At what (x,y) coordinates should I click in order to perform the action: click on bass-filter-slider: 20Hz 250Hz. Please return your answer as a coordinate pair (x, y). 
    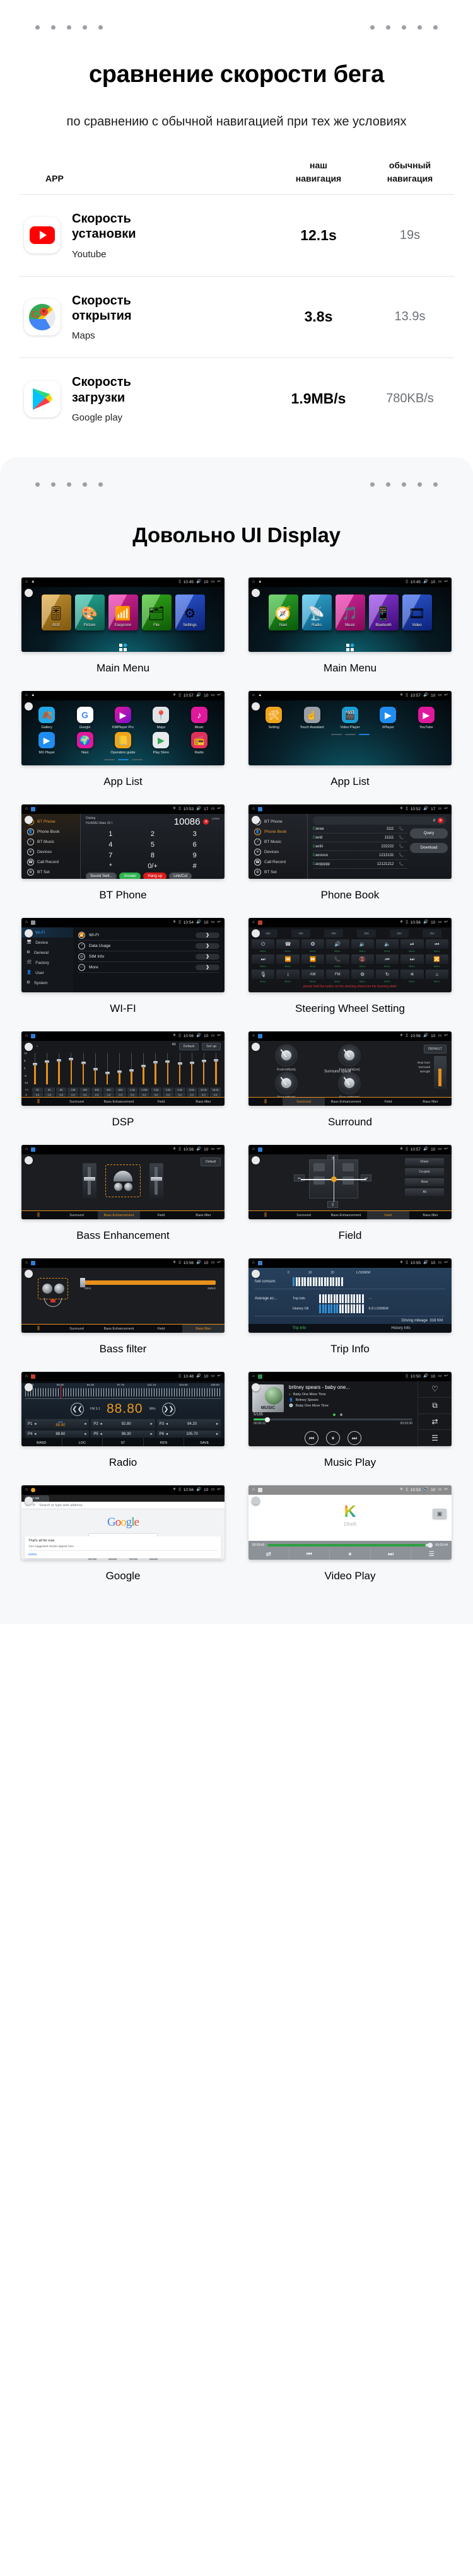
    Looking at the image, I should click on (148, 1284).